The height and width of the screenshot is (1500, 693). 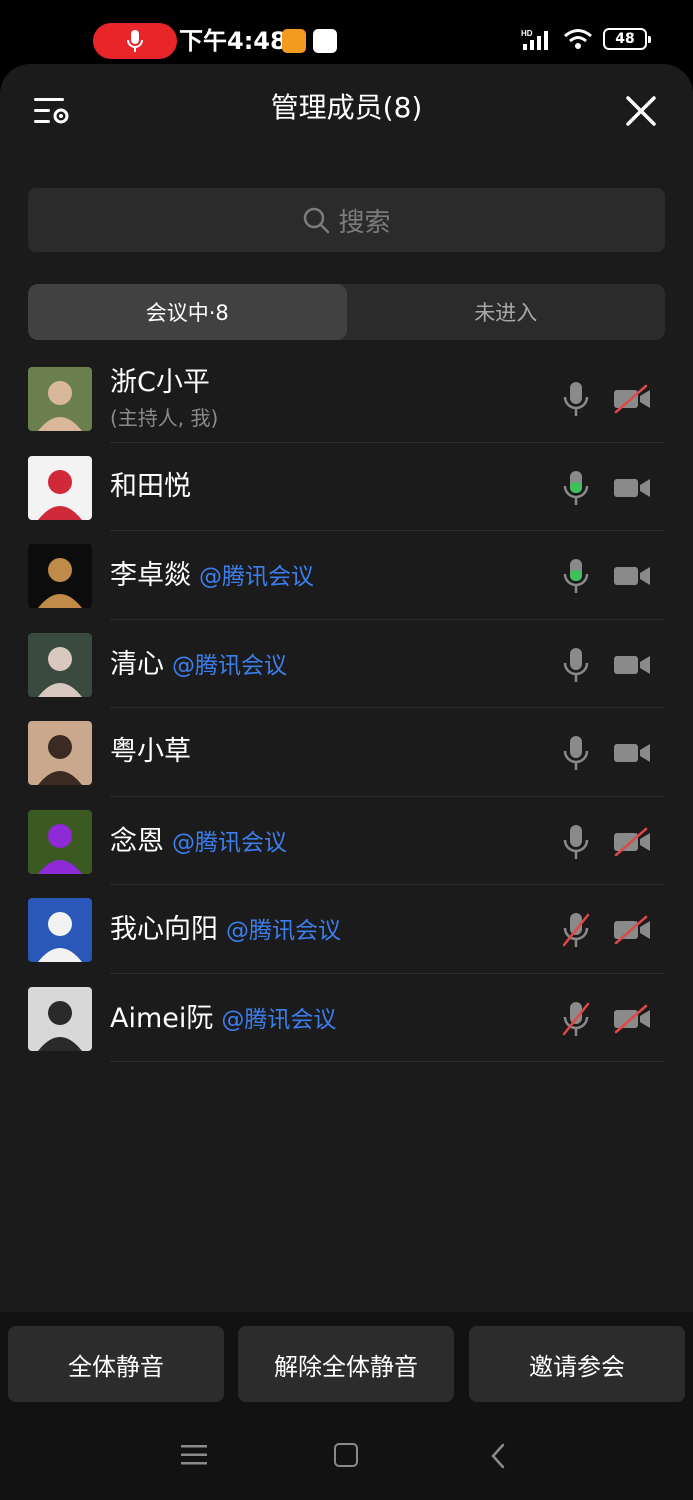 I want to click on status-indicators: HD 48, so click(x=586, y=39).